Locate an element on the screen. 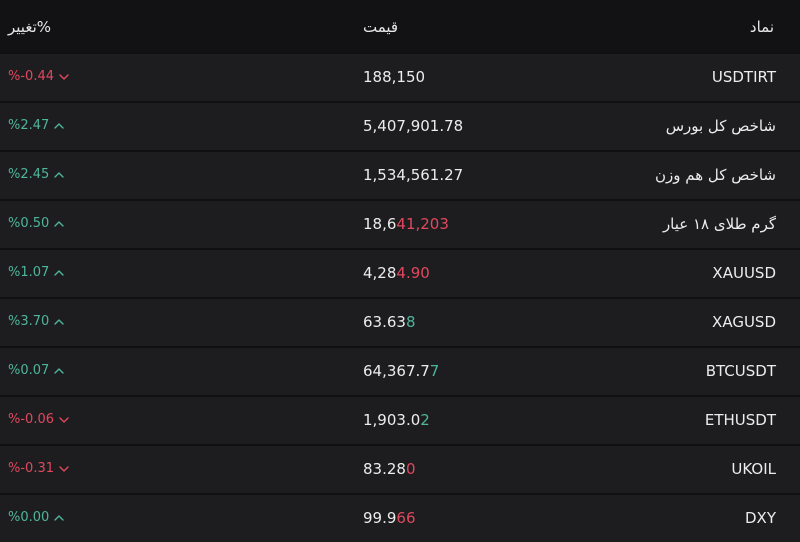 The image size is (800, 542). row-price-main: 1,534,561.27 is located at coordinates (413, 175).